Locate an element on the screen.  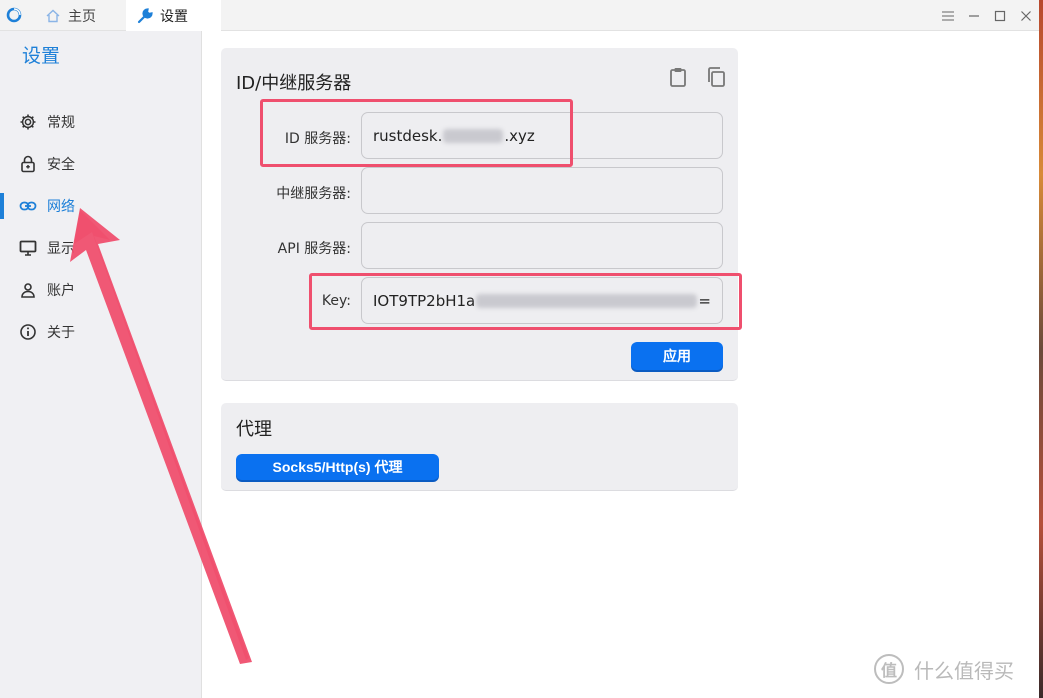
relay-server-input is located at coordinates (542, 190).